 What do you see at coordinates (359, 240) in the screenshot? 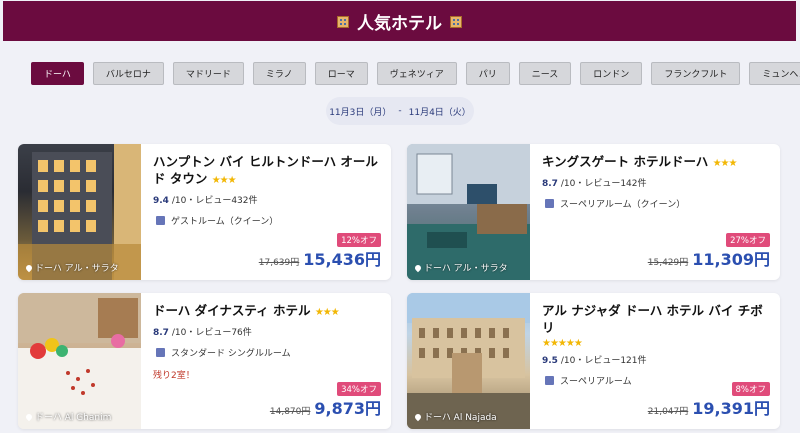
I see `discount-badge: 12%オフ` at bounding box center [359, 240].